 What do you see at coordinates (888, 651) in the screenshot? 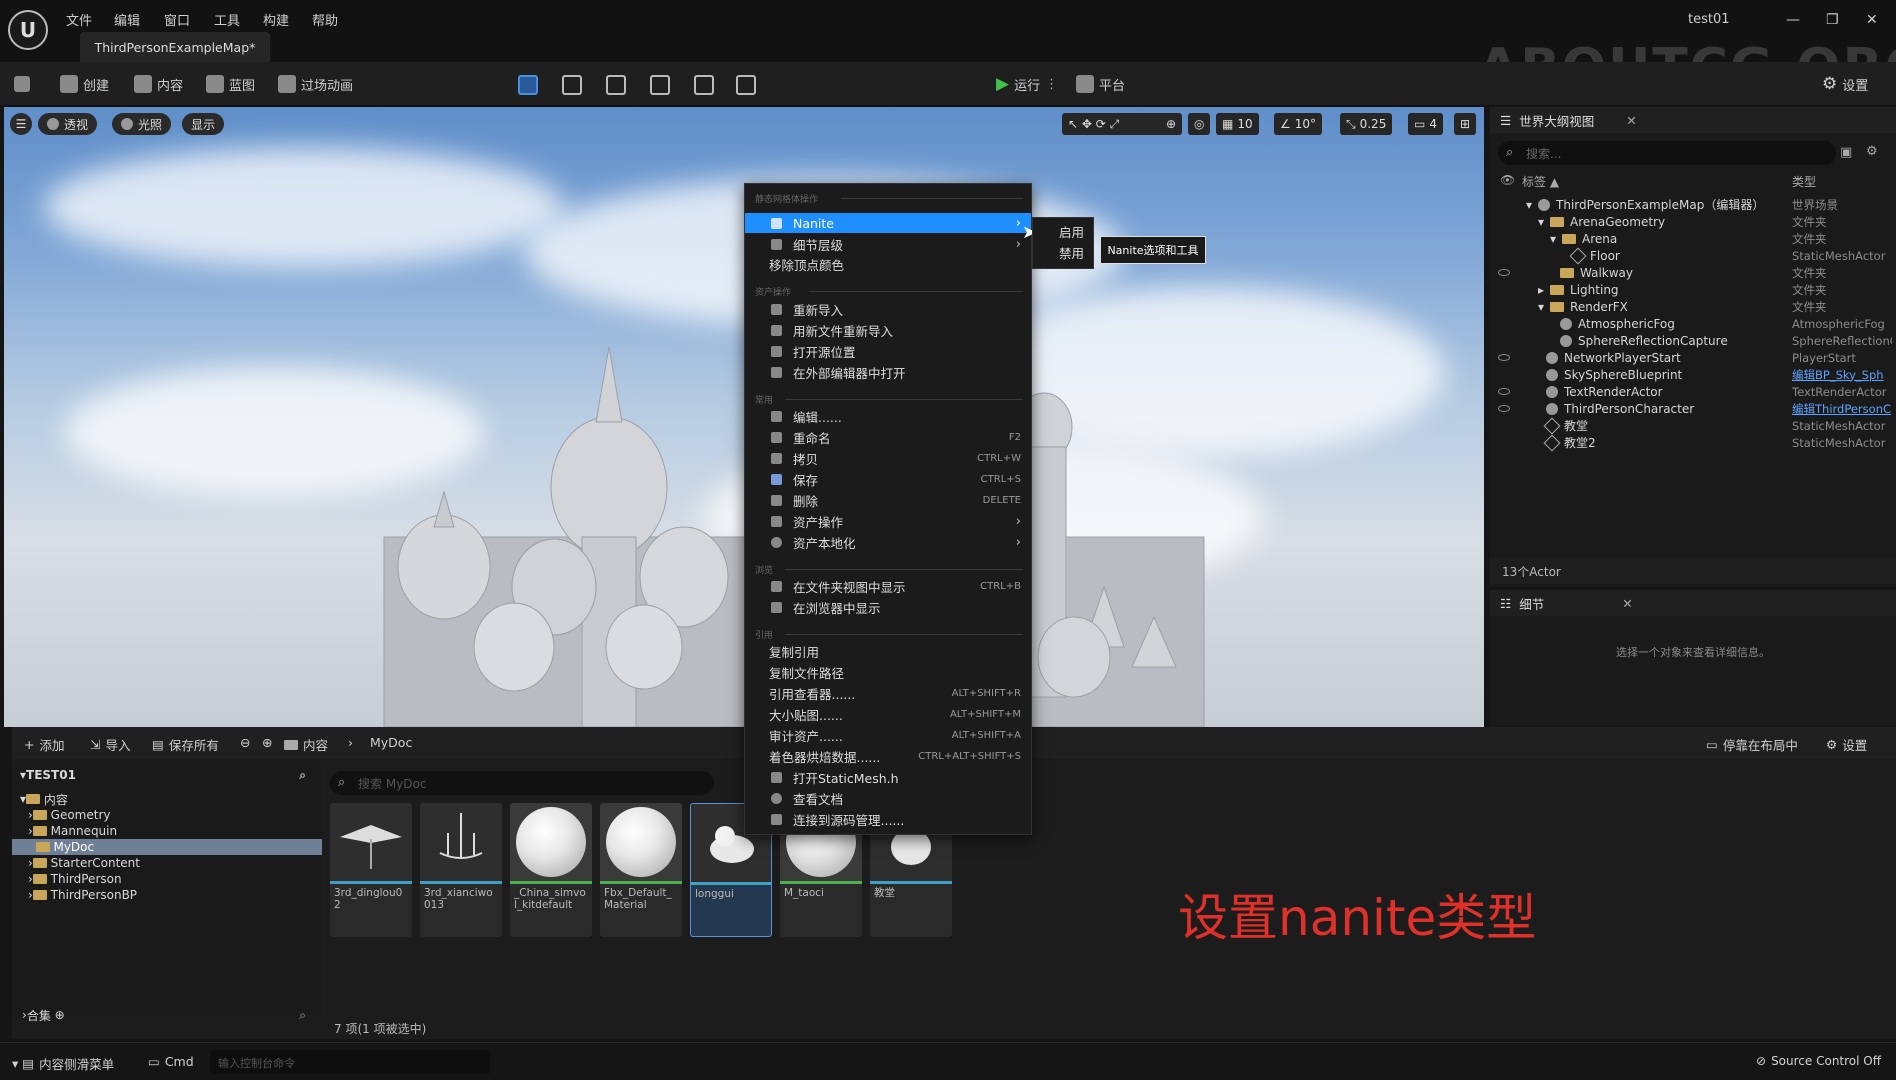
I see `menu-item-copy-reference: 复制引用` at bounding box center [888, 651].